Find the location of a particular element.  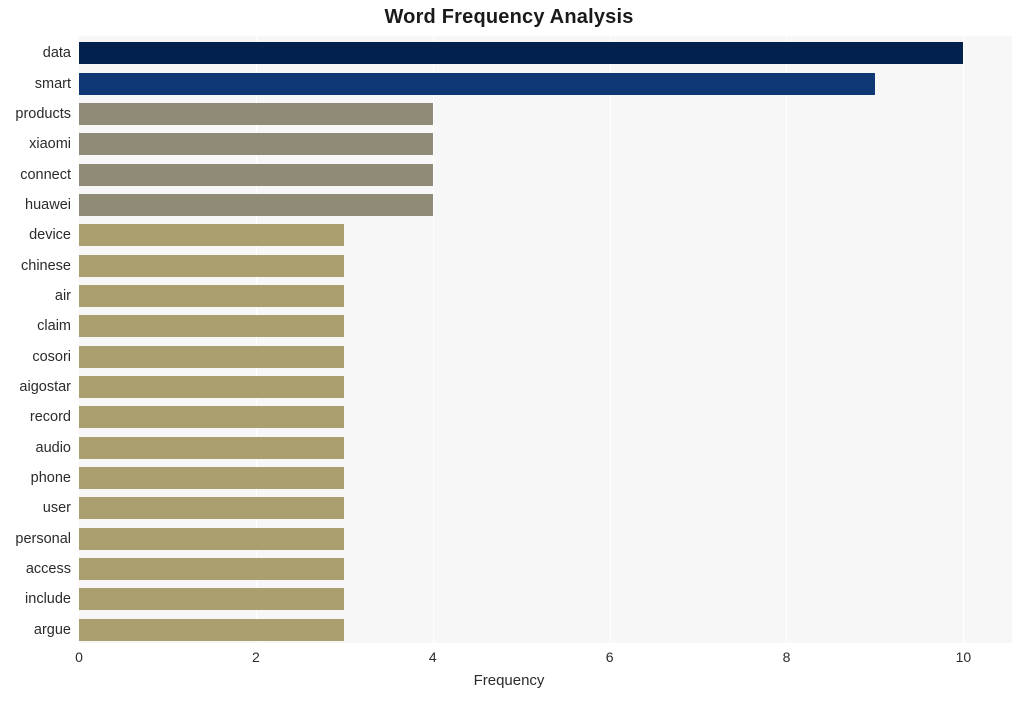

x-tick-label-8: 8 is located at coordinates (786, 657).